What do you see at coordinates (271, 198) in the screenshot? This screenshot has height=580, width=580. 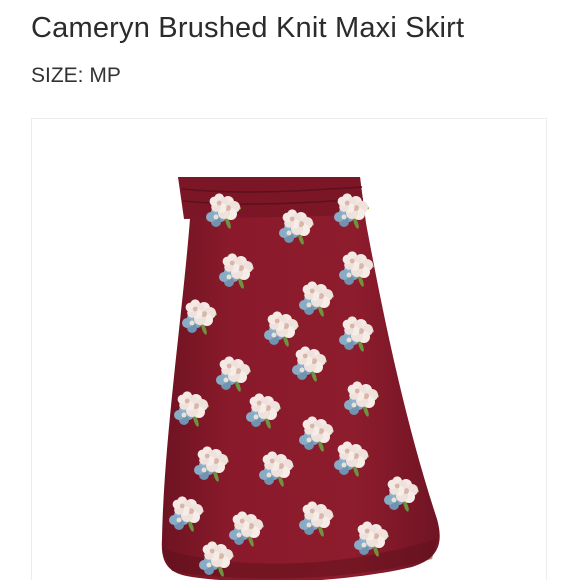 I see `skirt-waistband` at bounding box center [271, 198].